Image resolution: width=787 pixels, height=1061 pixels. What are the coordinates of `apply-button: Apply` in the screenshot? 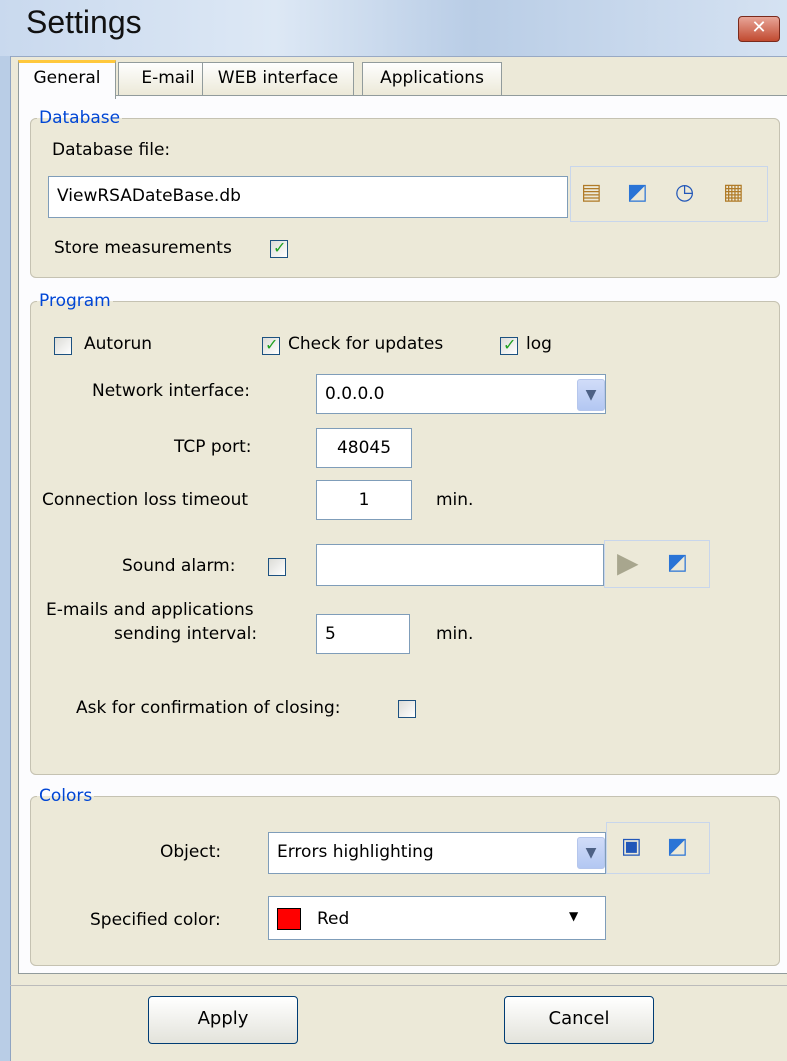 It's located at (223, 1020).